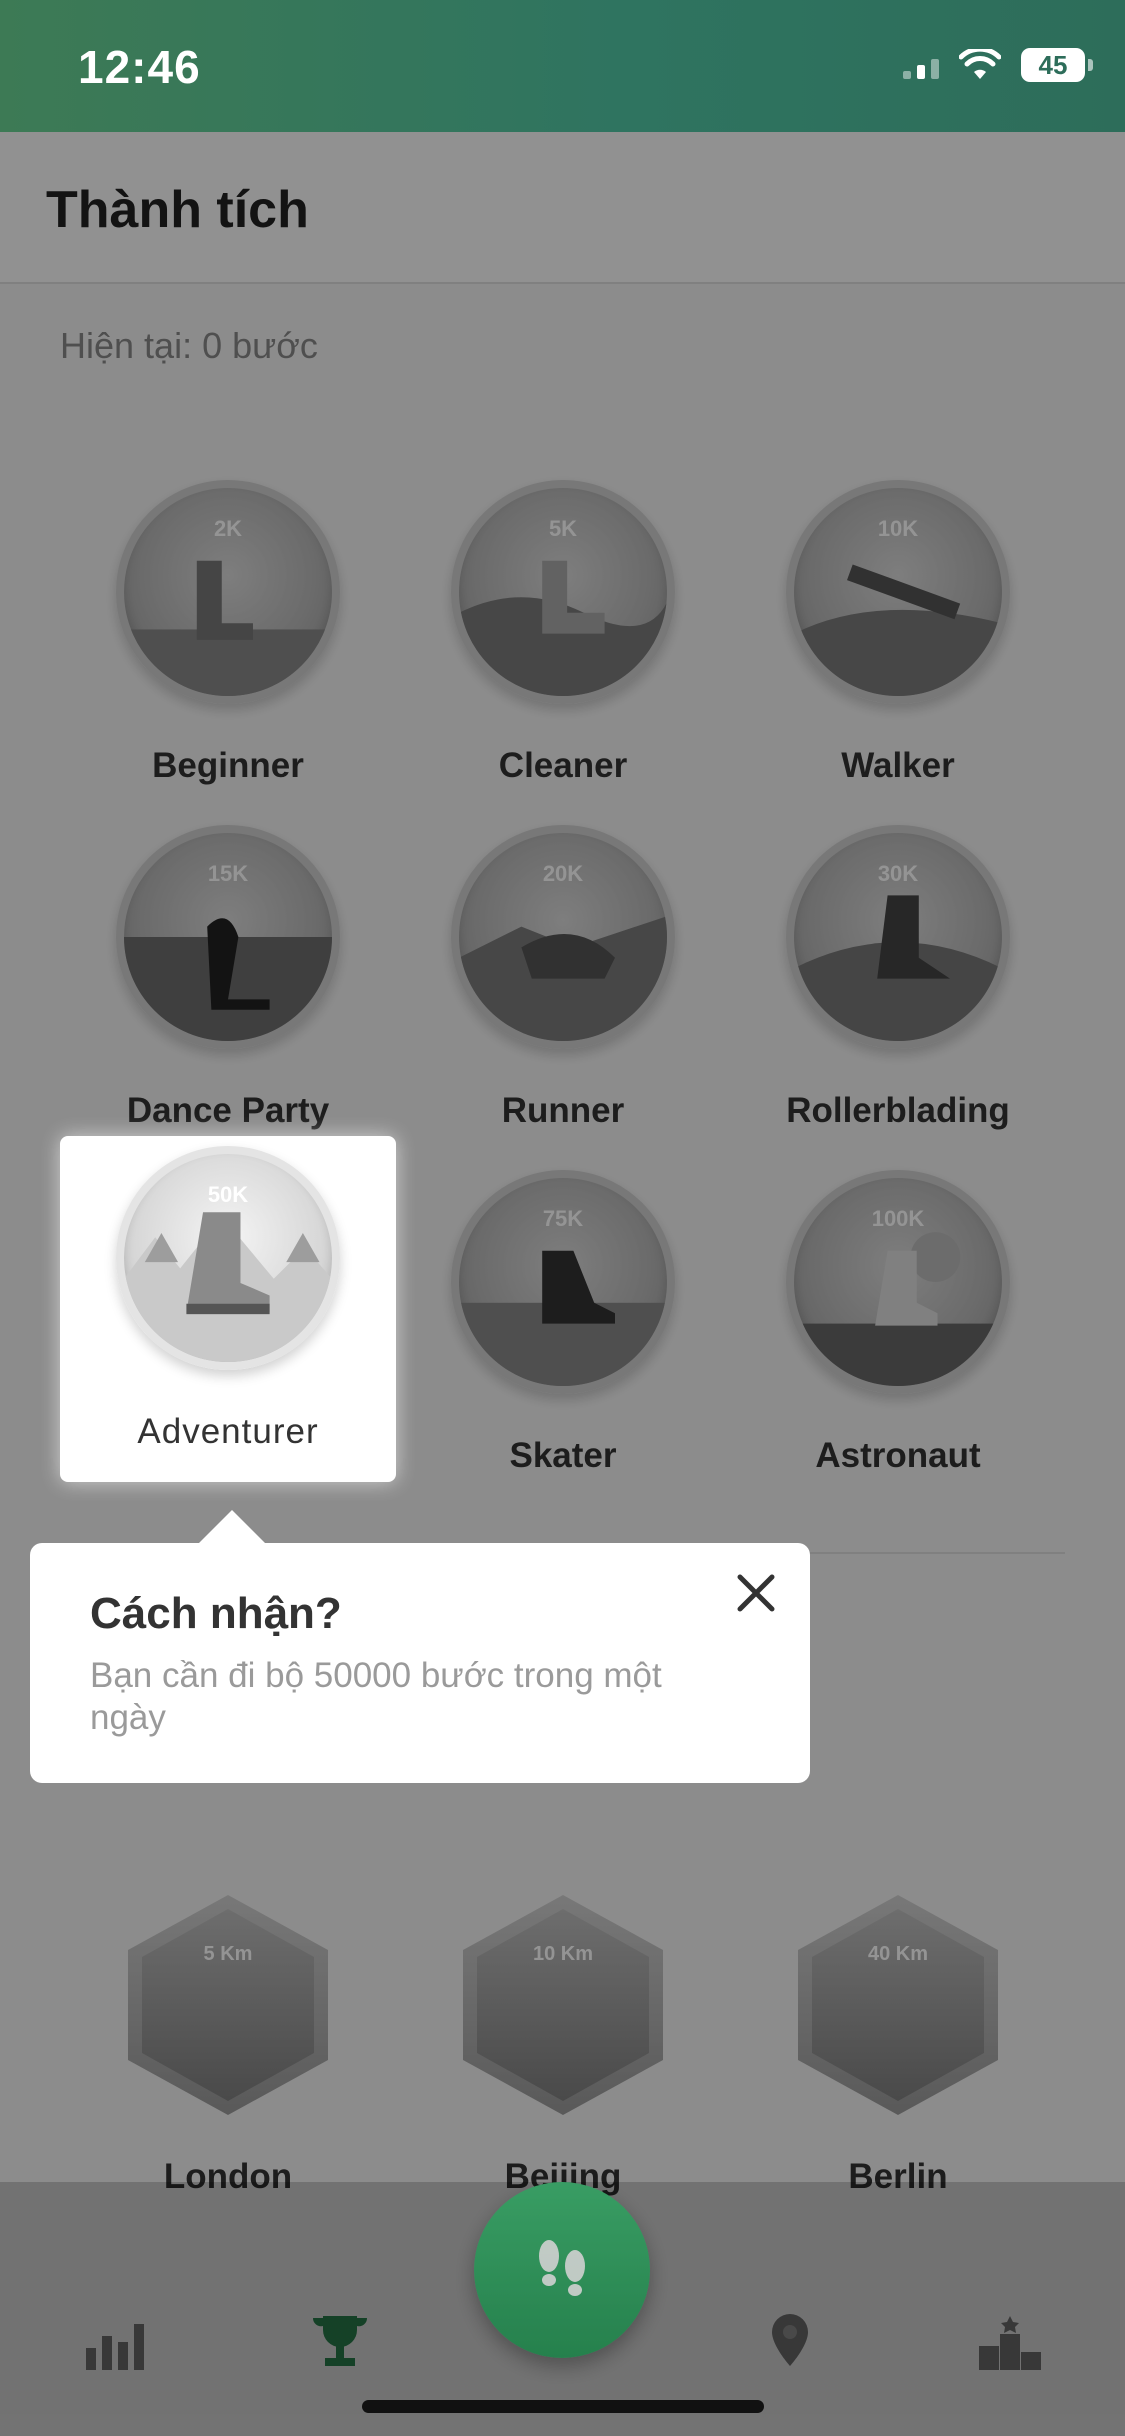  What do you see at coordinates (921, 65) in the screenshot?
I see `cellular-signal-icon` at bounding box center [921, 65].